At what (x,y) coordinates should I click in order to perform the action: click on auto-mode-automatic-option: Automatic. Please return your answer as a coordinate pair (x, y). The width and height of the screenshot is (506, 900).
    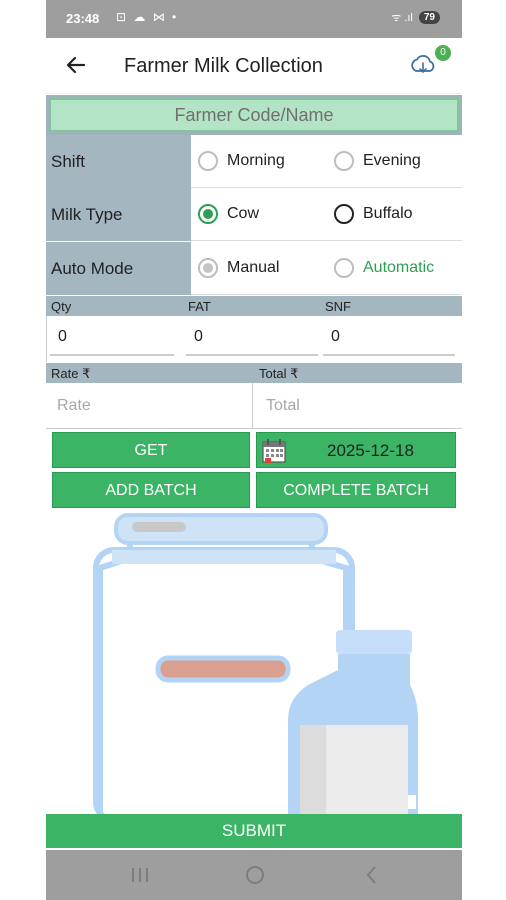
    Looking at the image, I should click on (384, 268).